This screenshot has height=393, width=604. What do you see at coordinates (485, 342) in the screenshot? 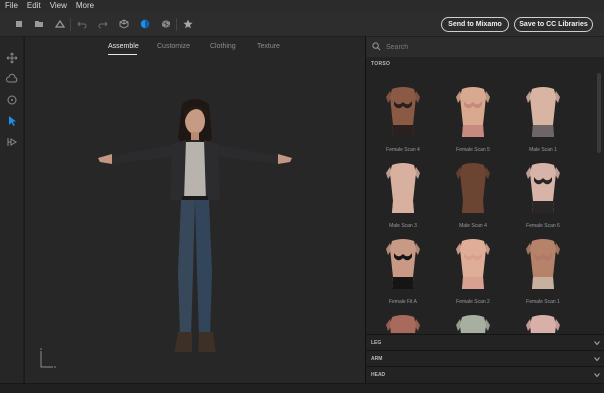
I see `section-leg: LEG` at bounding box center [485, 342].